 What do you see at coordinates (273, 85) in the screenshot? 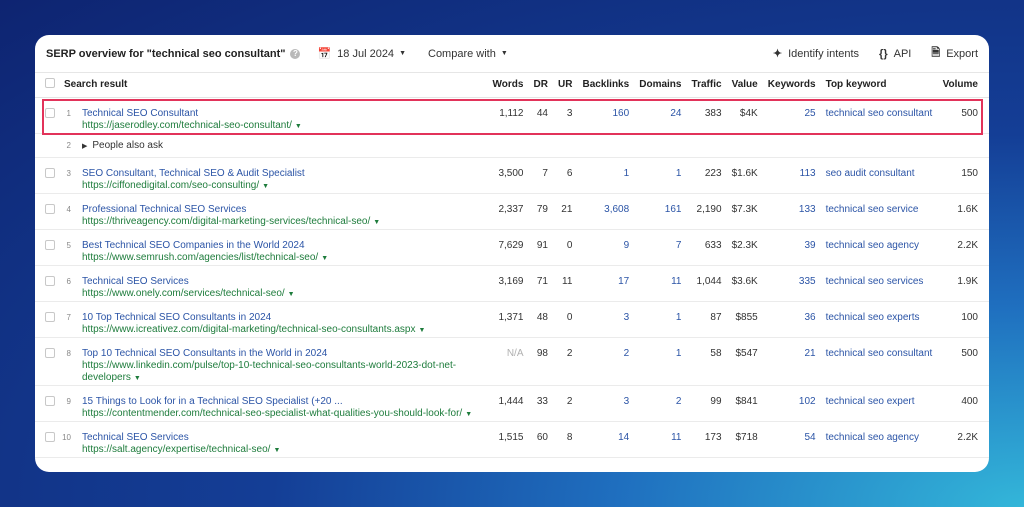
I see `col-search-result: Search result` at bounding box center [273, 85].